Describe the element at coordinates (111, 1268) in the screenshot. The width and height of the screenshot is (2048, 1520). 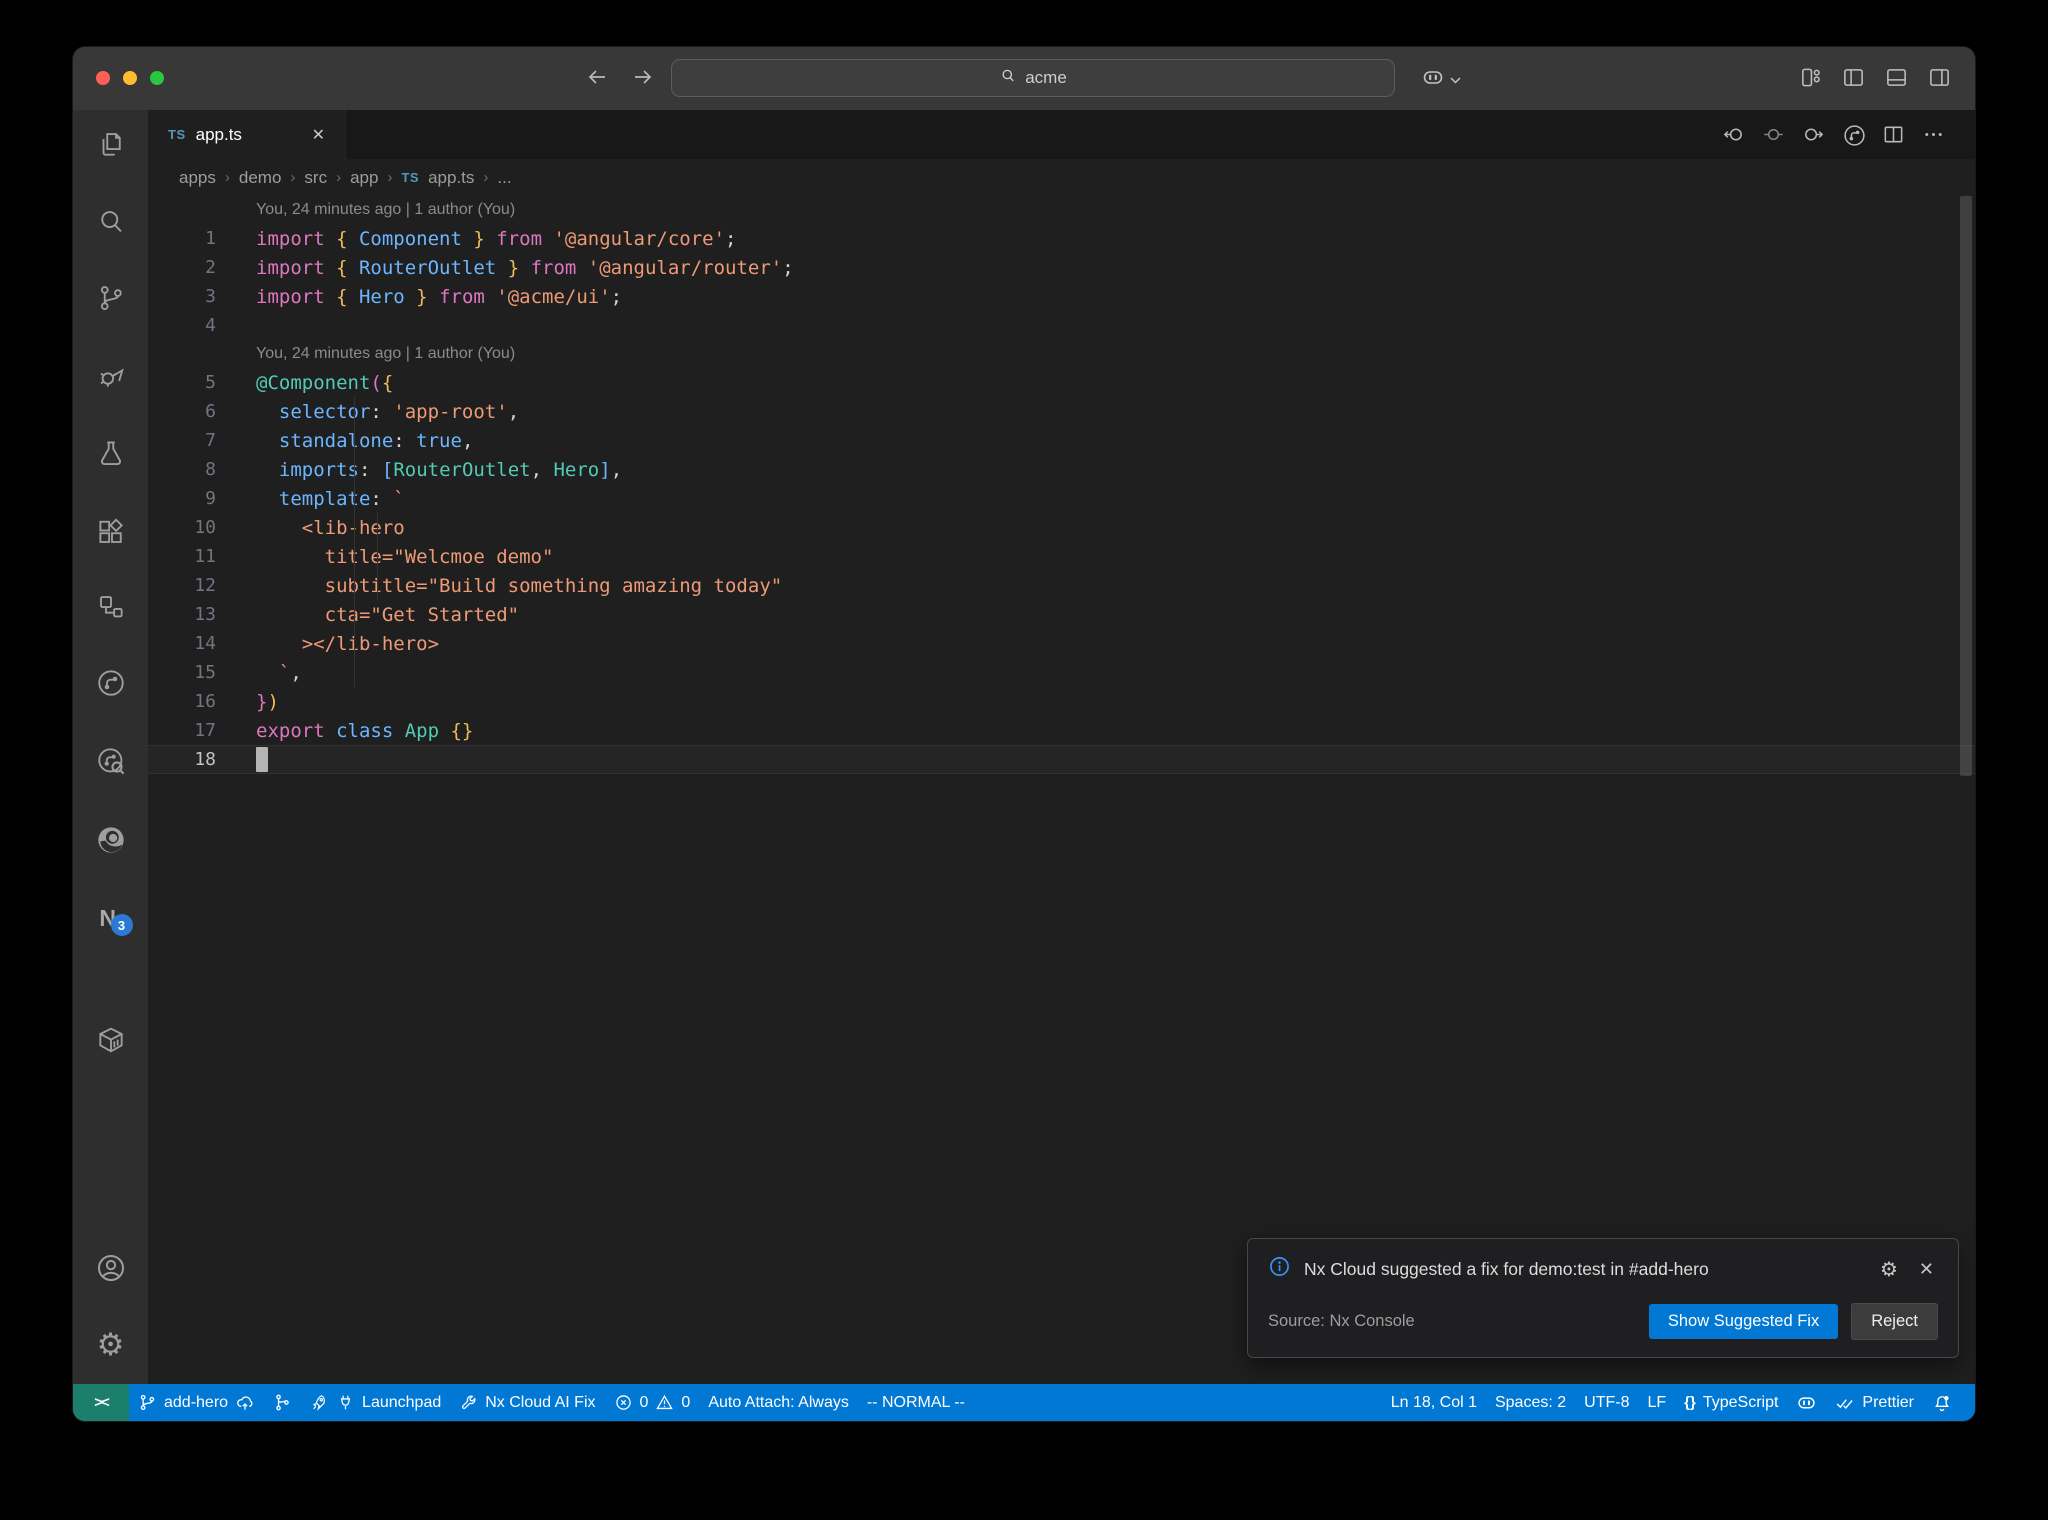
I see `accounts-icon` at that location.